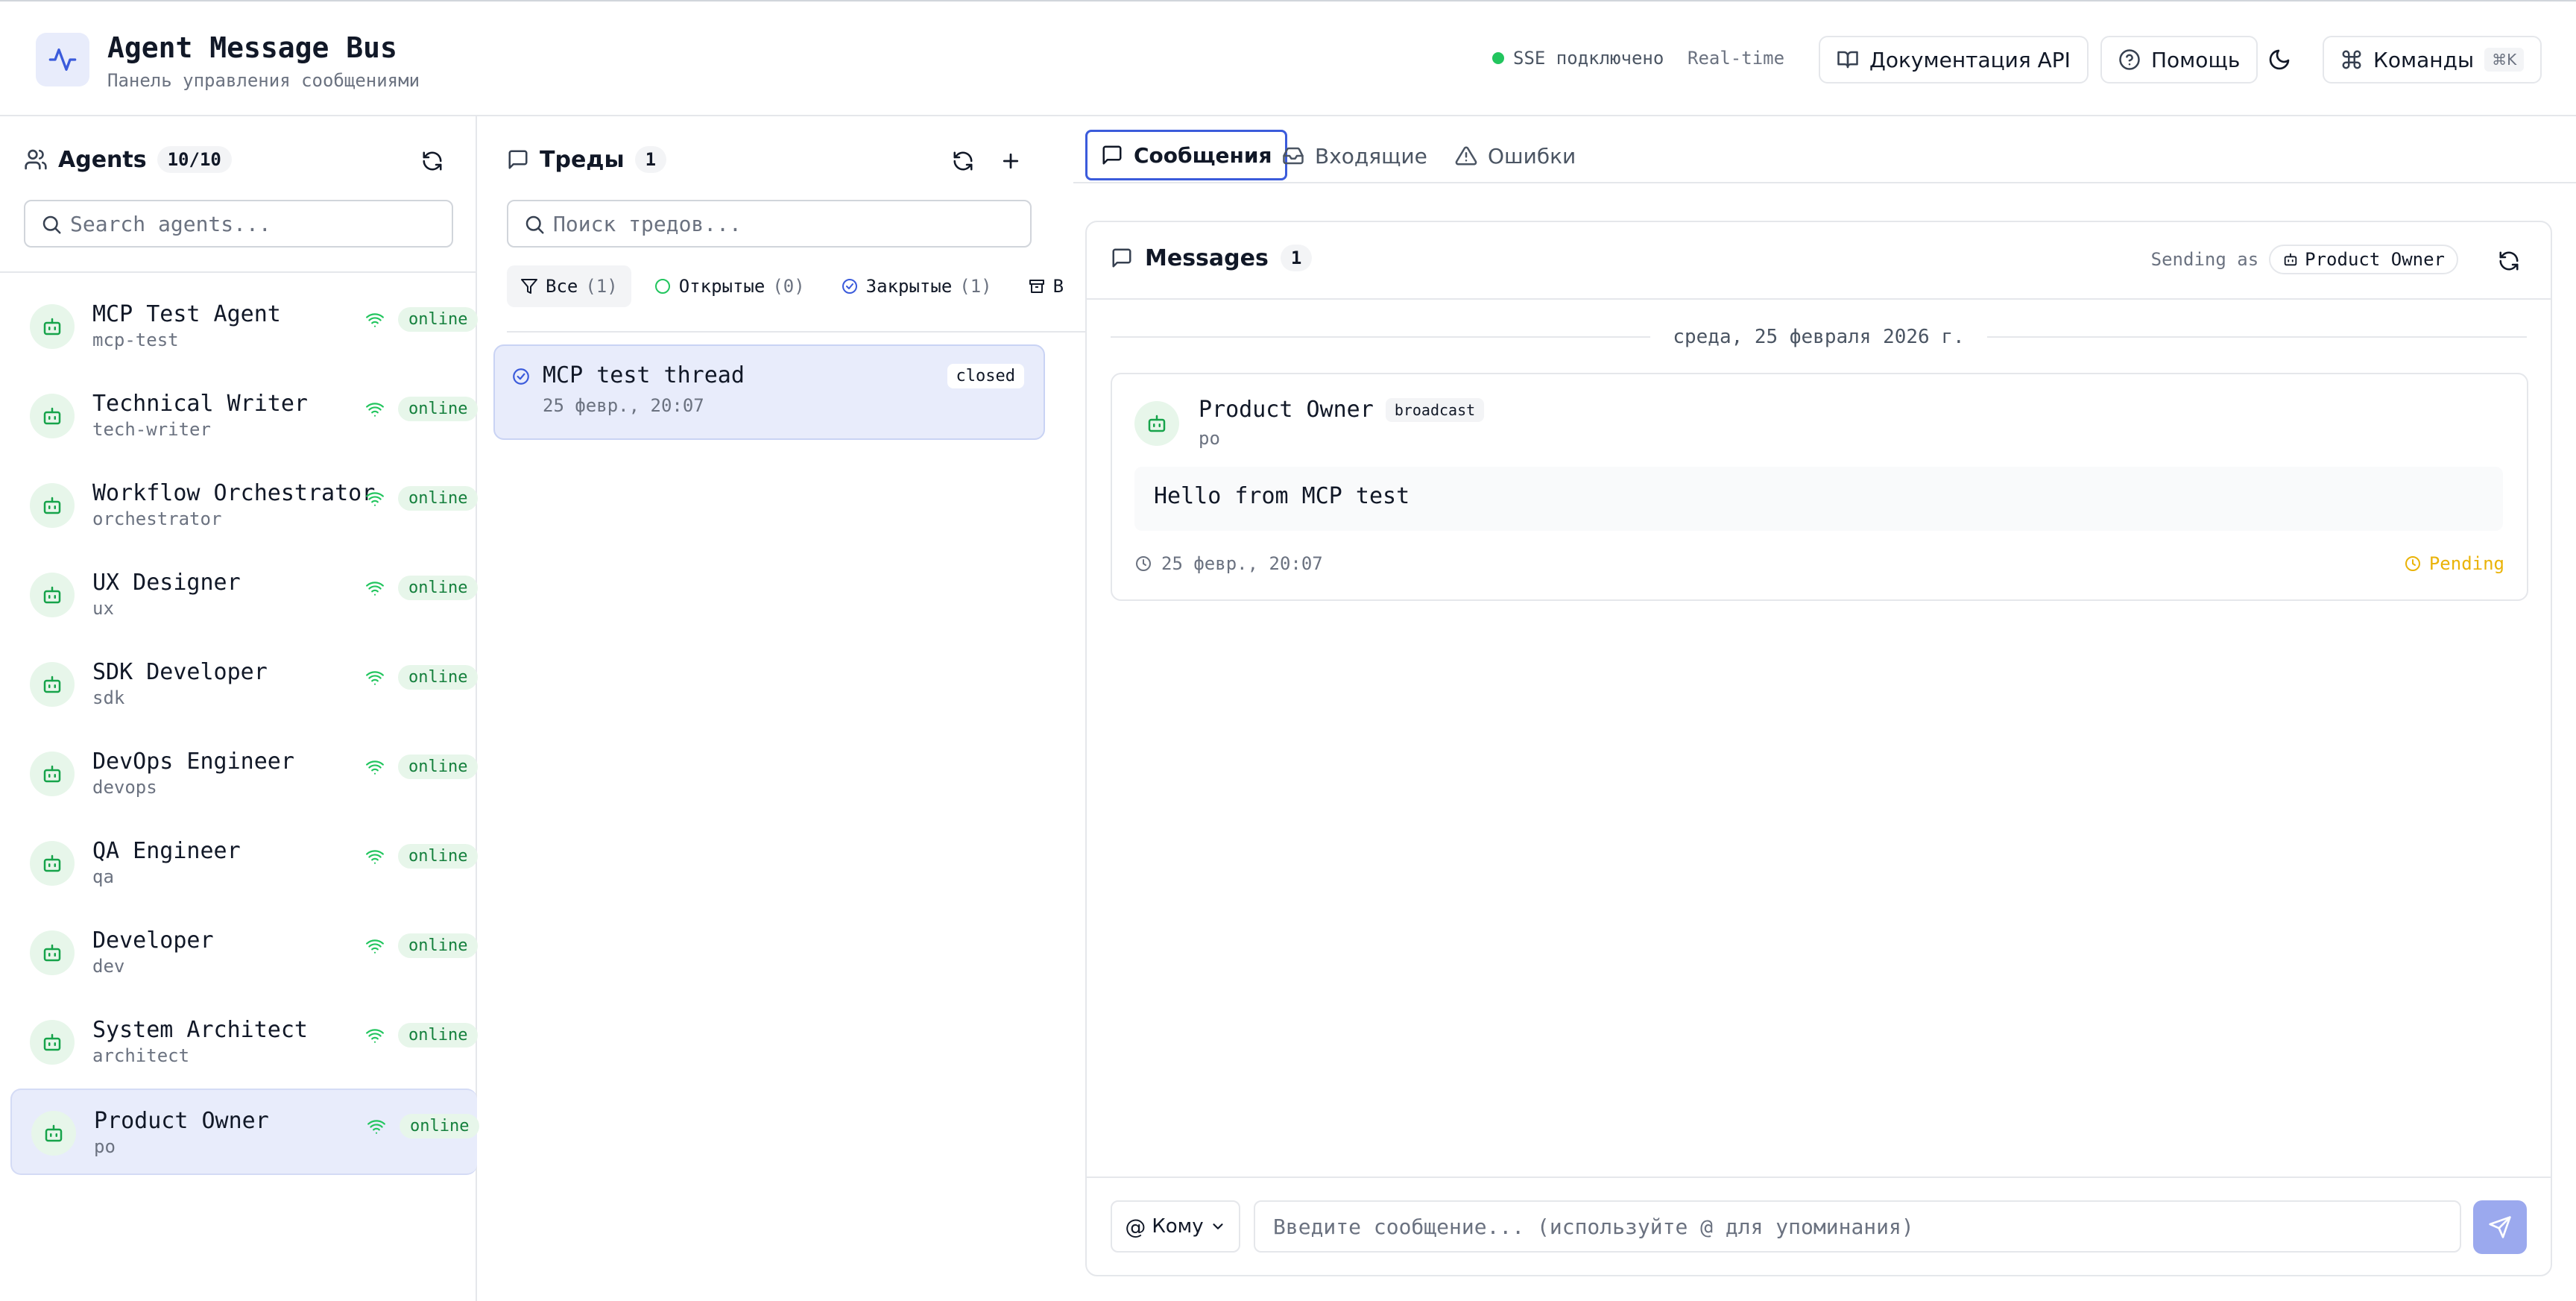 Image resolution: width=2576 pixels, height=1301 pixels. Describe the element at coordinates (244, 595) in the screenshot. I see `agent-item: UX Designer ux online` at that location.